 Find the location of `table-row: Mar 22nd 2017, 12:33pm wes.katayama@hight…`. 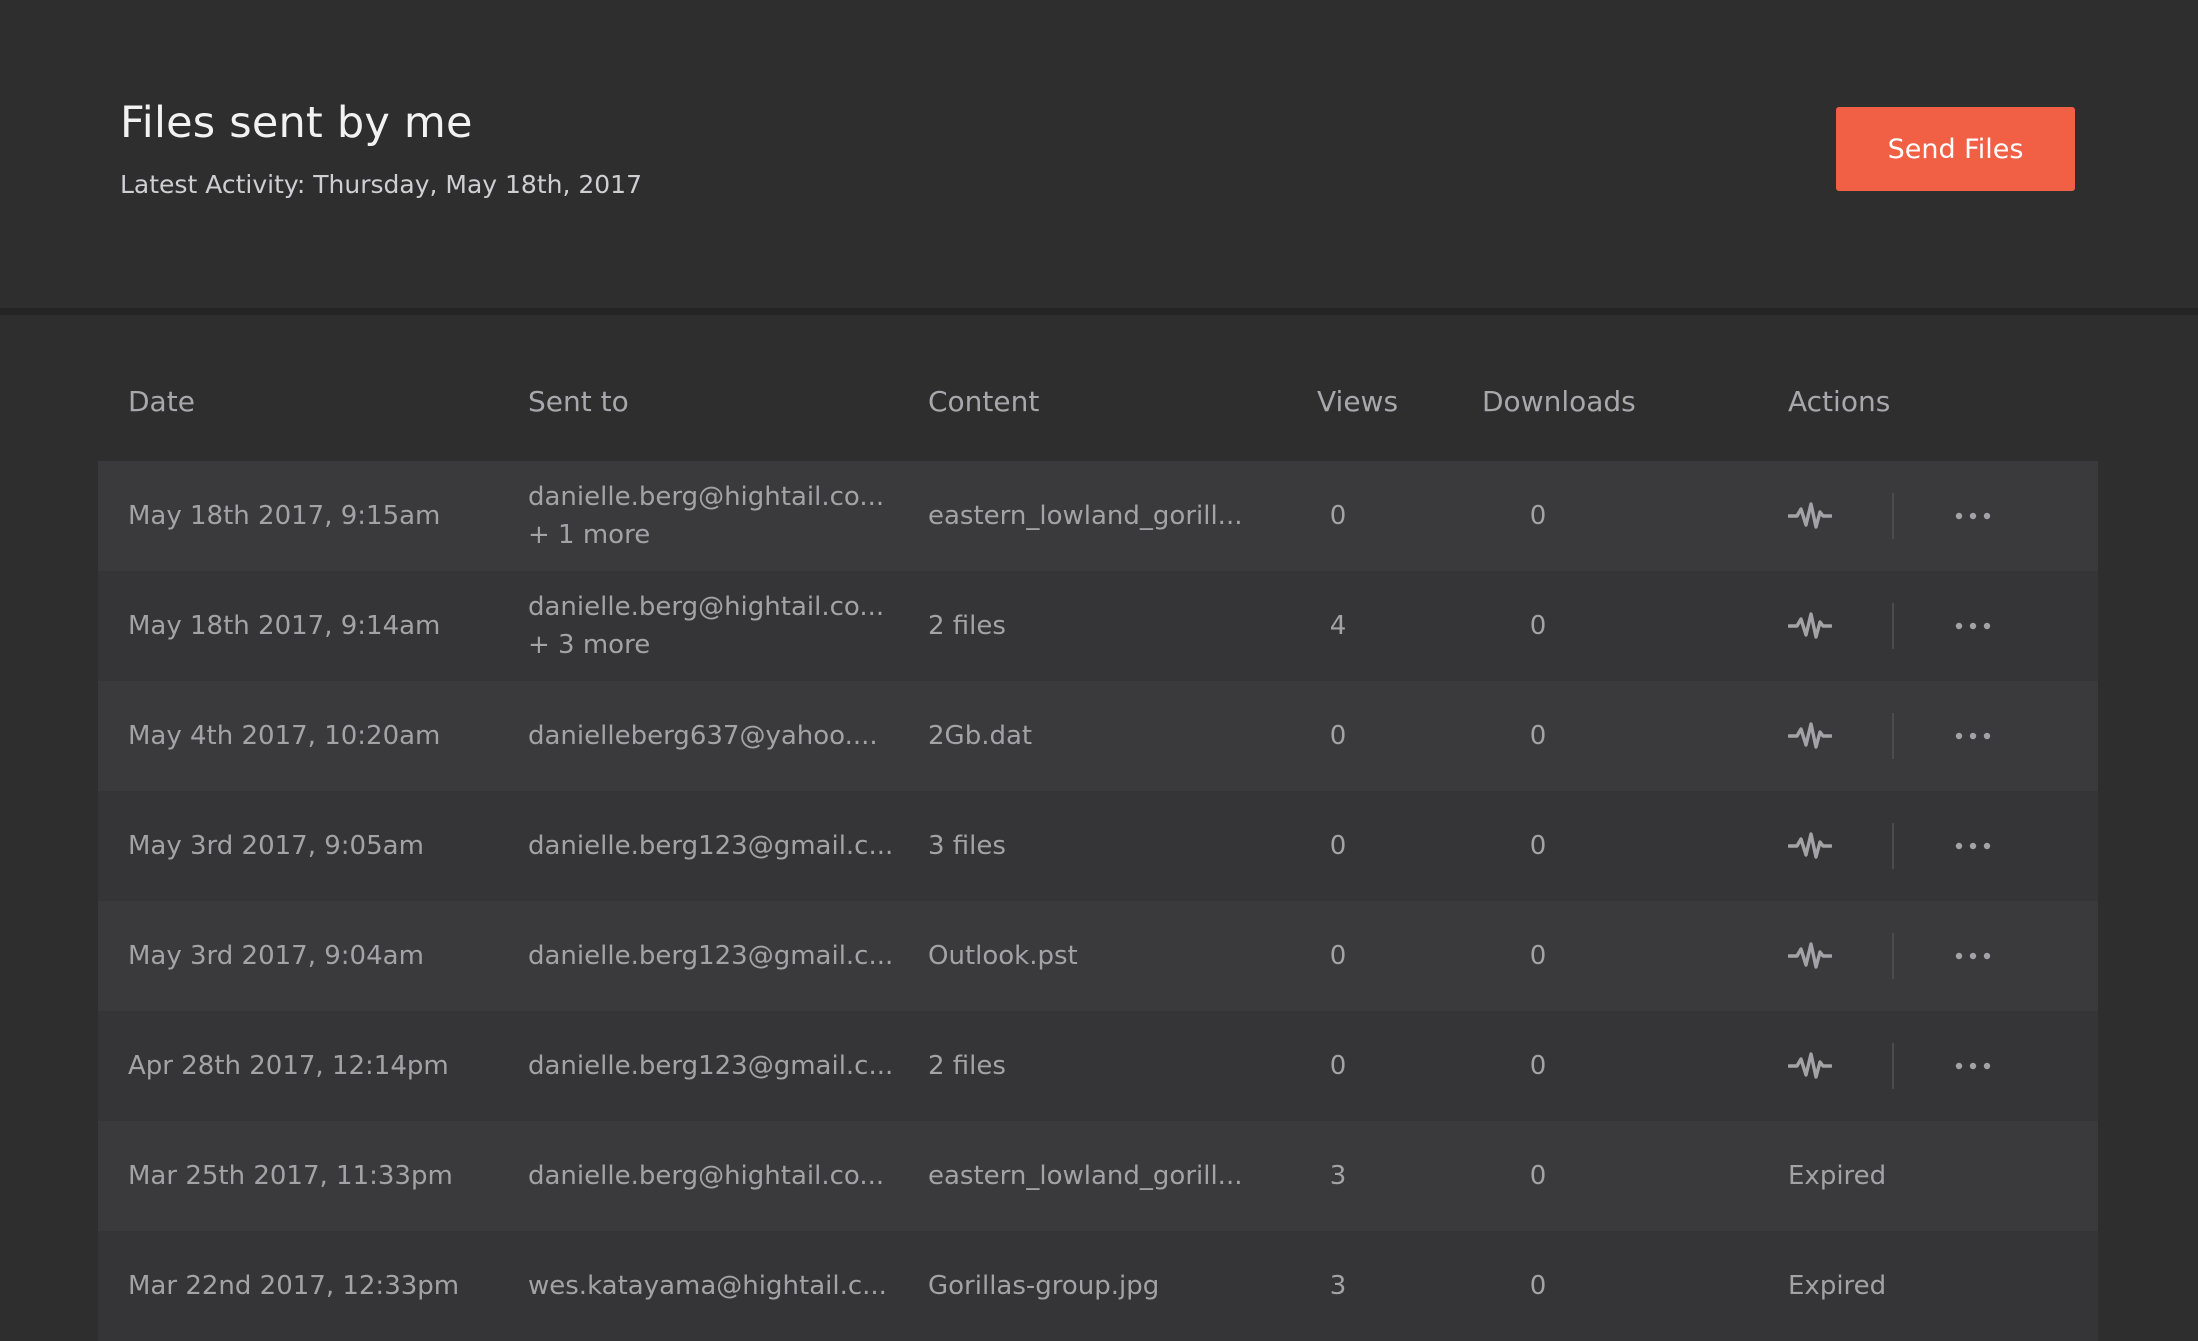

table-row: Mar 22nd 2017, 12:33pm wes.katayama@hight… is located at coordinates (1098, 1286).